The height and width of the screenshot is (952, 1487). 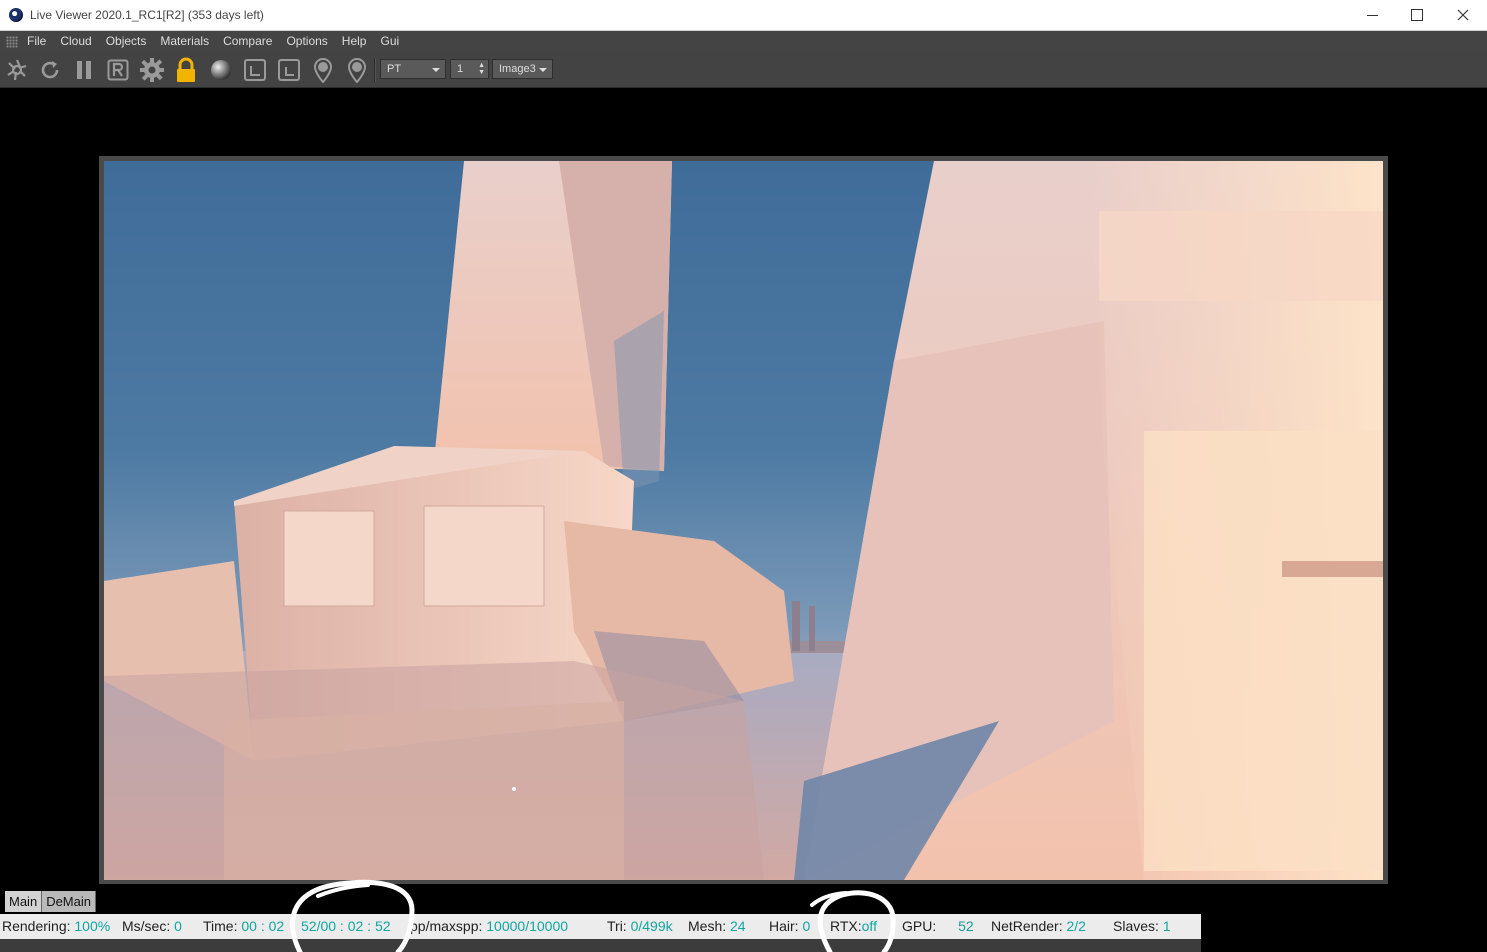 I want to click on close-button, so click(x=1463, y=15).